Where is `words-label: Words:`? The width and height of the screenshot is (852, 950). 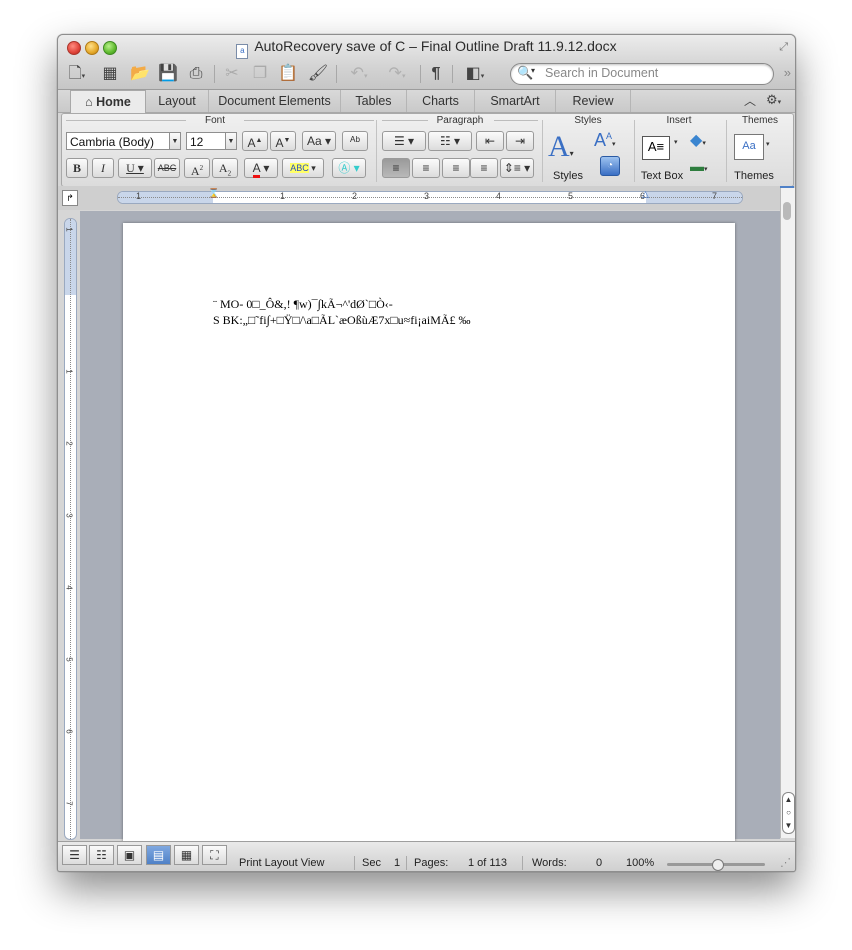 words-label: Words: is located at coordinates (549, 863).